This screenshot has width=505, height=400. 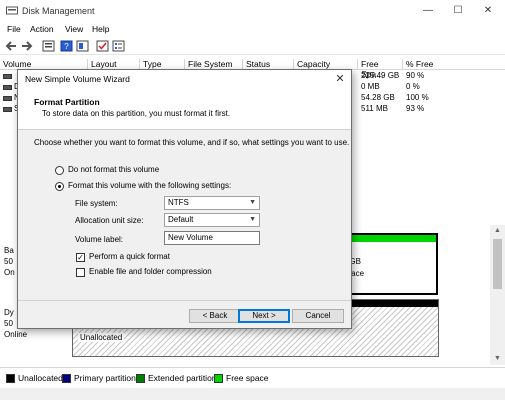 I want to click on row-percent-free: 100 %, so click(x=417, y=97).